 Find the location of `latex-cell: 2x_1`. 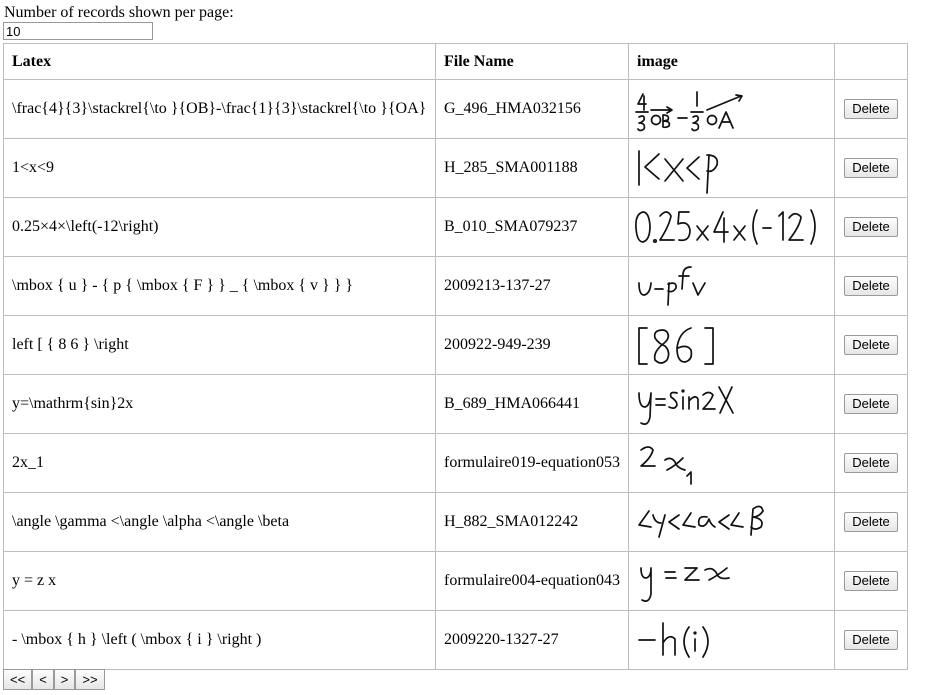

latex-cell: 2x_1 is located at coordinates (219, 463).